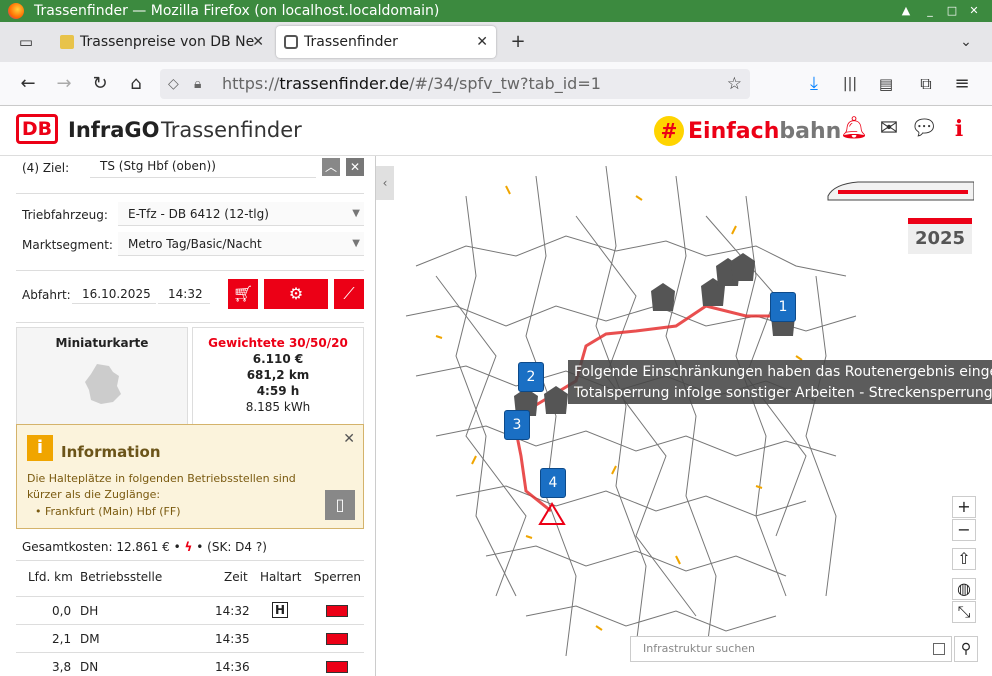  What do you see at coordinates (962, 84) in the screenshot?
I see `menu-icon: ≡` at bounding box center [962, 84].